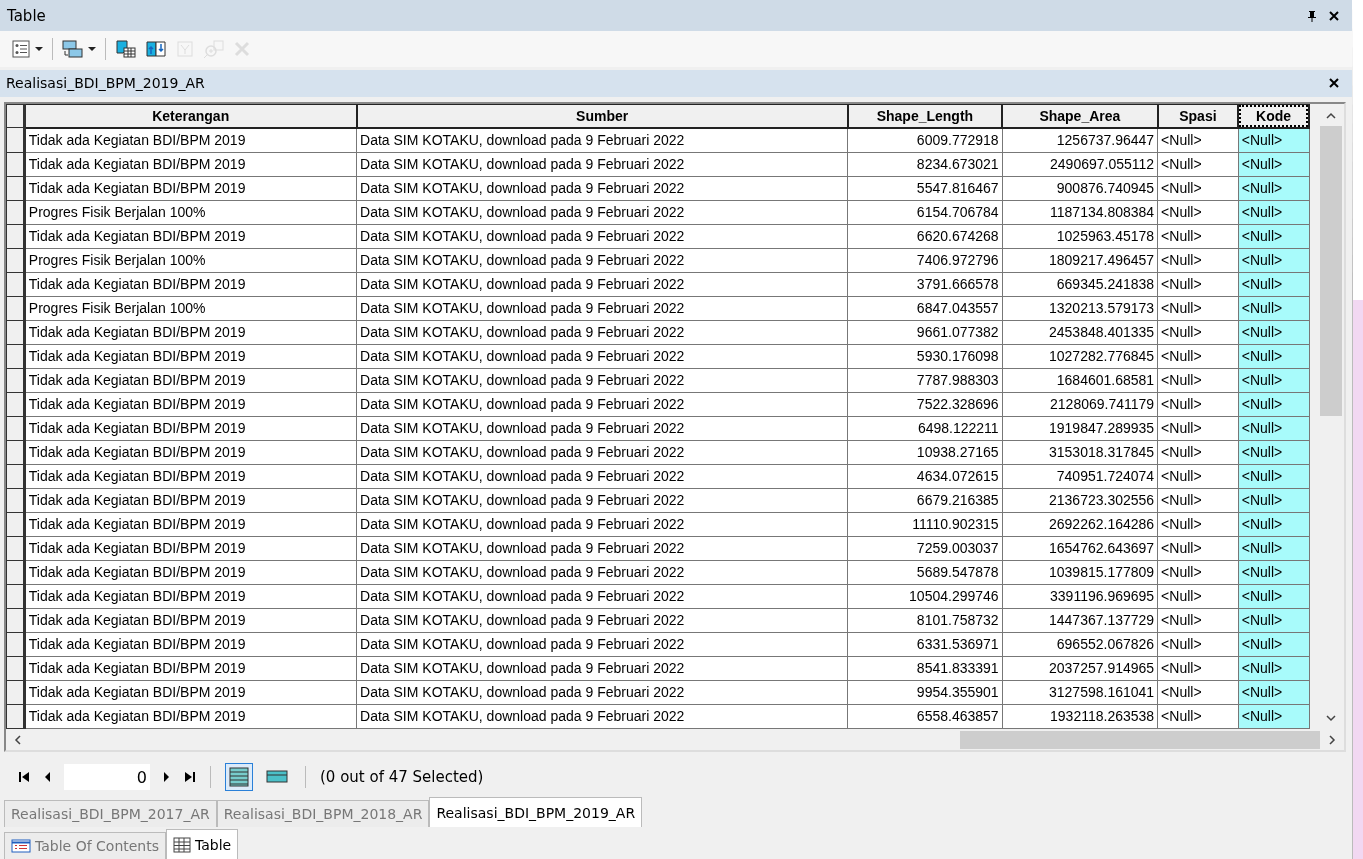  I want to click on view-toggle-button, so click(239, 777).